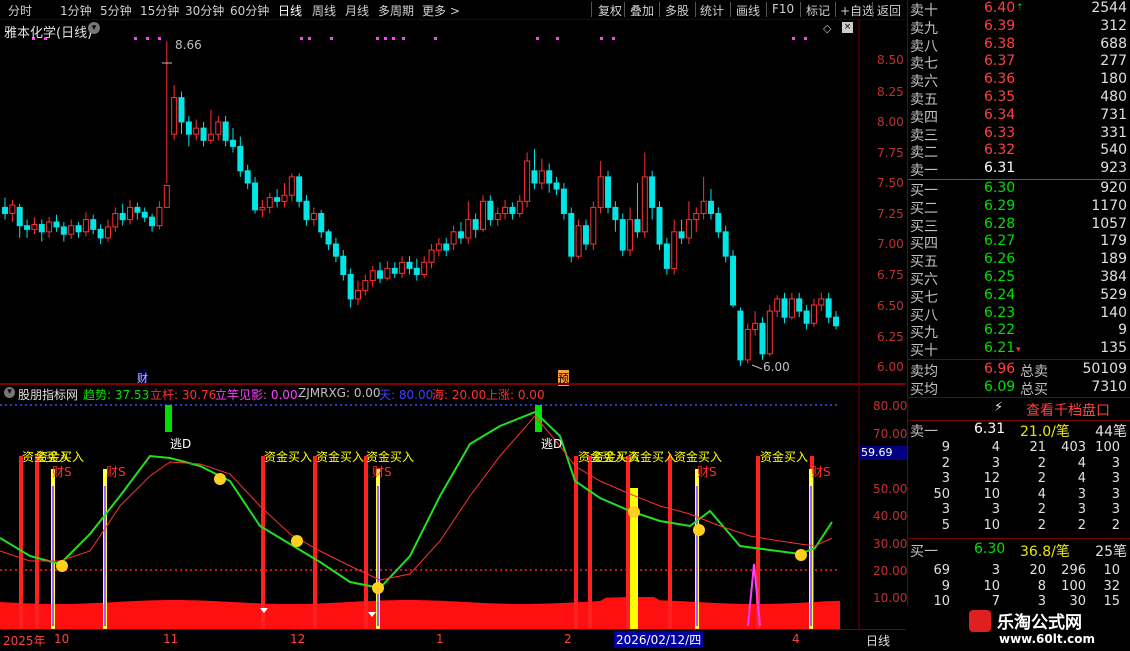 This screenshot has height=651, width=1130. Describe the element at coordinates (821, 472) in the screenshot. I see `cai-signal: 财S` at that location.